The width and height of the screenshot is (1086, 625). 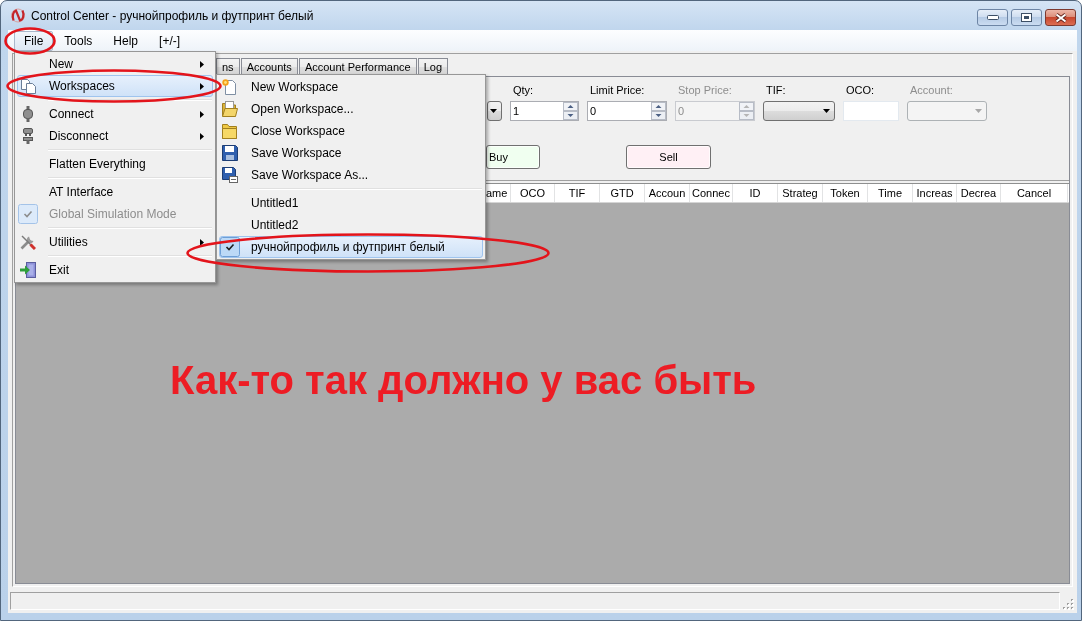 I want to click on annotation-text: Как-то так должно у вас быть, so click(x=463, y=380).